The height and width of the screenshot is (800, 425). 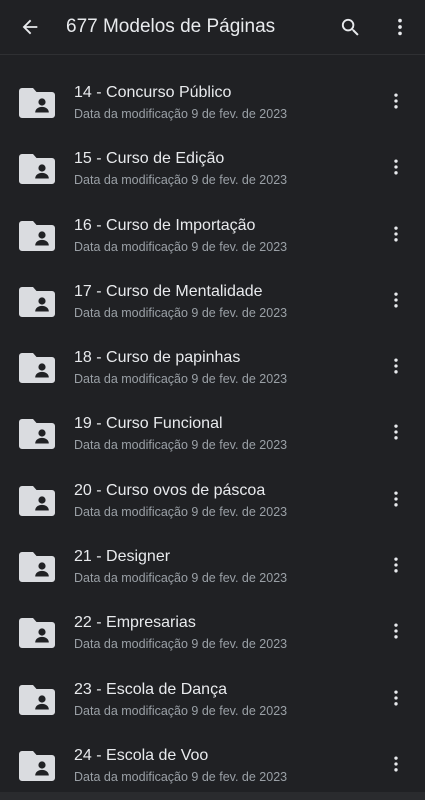 I want to click on search-icon, so click(x=350, y=27).